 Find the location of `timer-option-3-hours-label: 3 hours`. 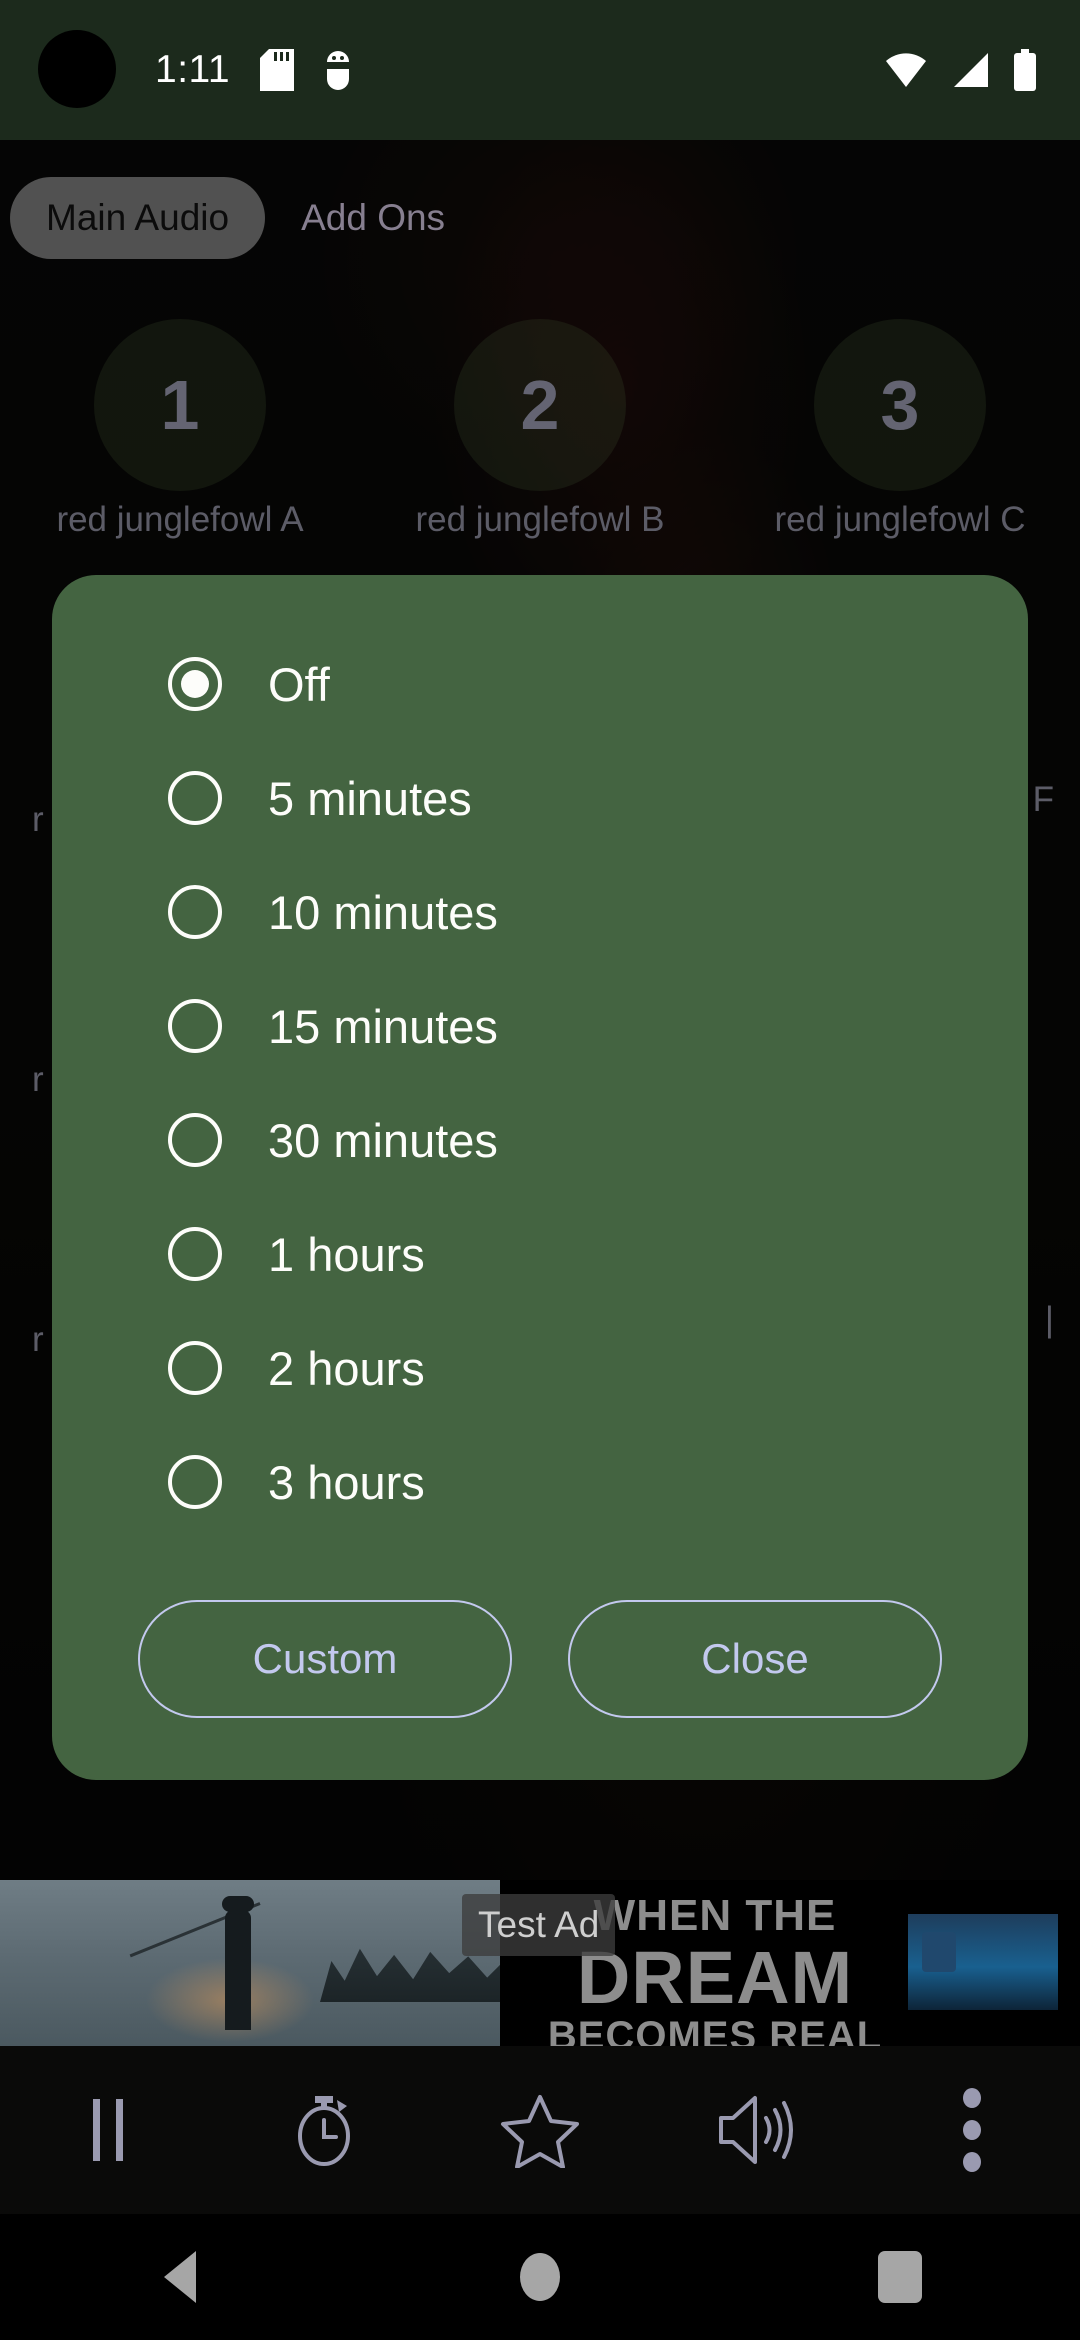

timer-option-3-hours-label: 3 hours is located at coordinates (346, 1482).